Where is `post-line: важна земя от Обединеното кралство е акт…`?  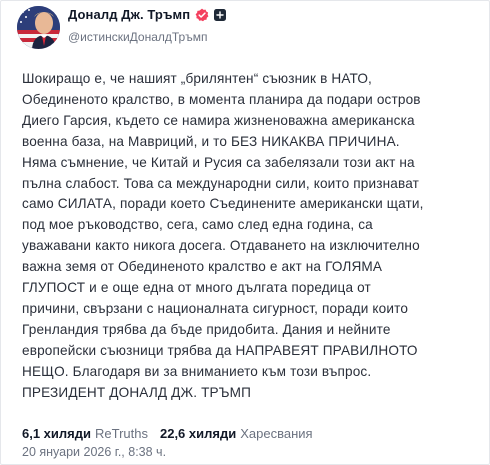
post-line: важна земя от Обединеното кралство е акт… is located at coordinates (202, 267).